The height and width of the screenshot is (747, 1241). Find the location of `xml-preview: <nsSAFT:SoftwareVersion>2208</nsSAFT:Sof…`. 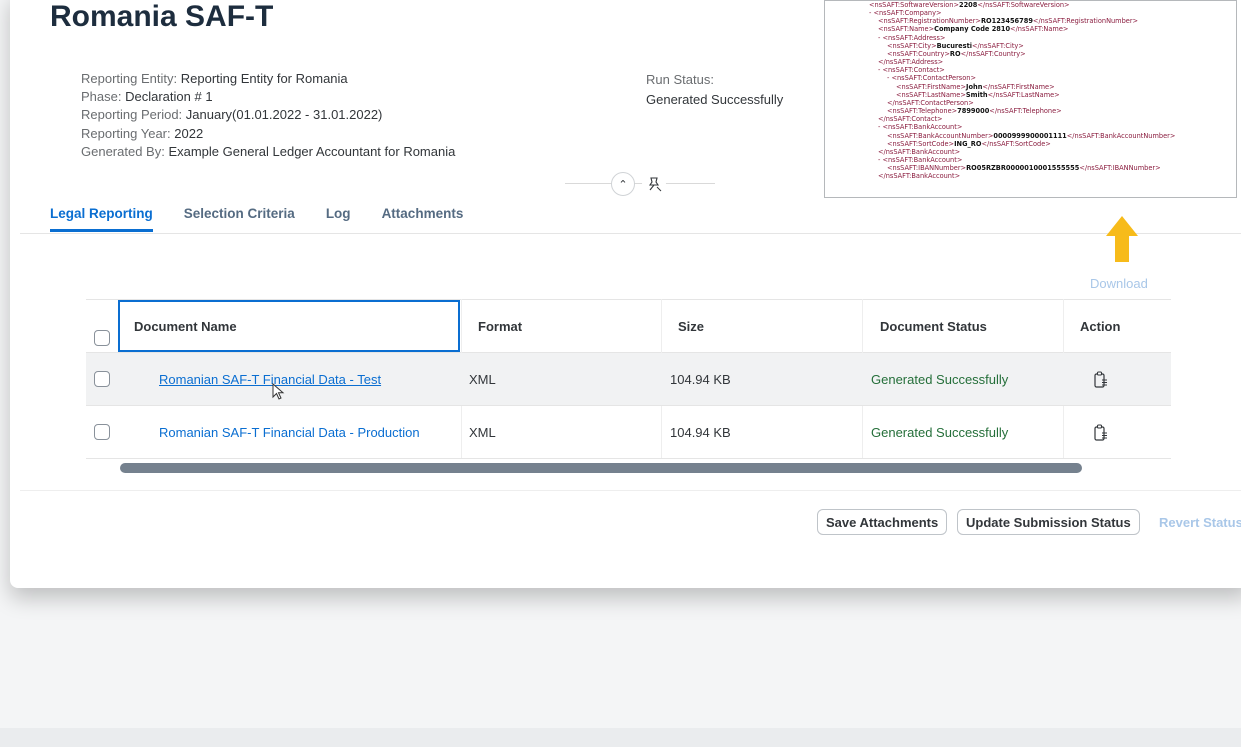

xml-preview: <nsSAFT:SoftwareVersion>2208</nsSAFT:Sof… is located at coordinates (1030, 99).